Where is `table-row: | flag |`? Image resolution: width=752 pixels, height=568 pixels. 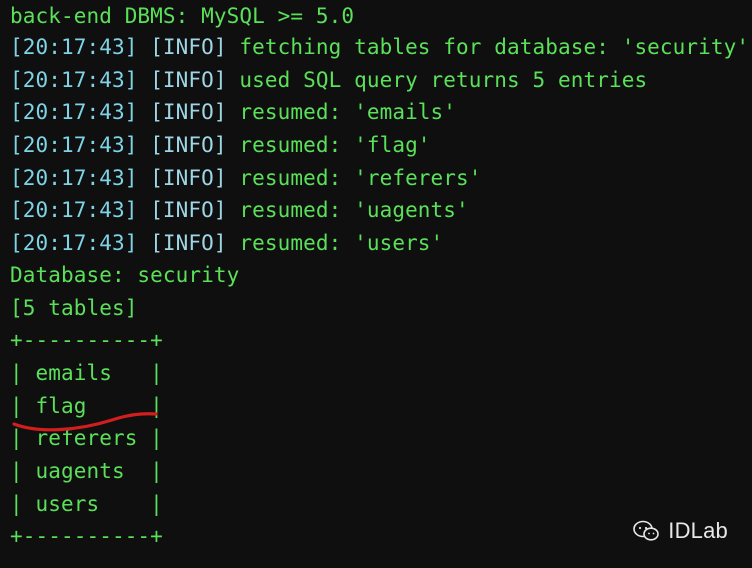
table-row: | flag | is located at coordinates (86, 406).